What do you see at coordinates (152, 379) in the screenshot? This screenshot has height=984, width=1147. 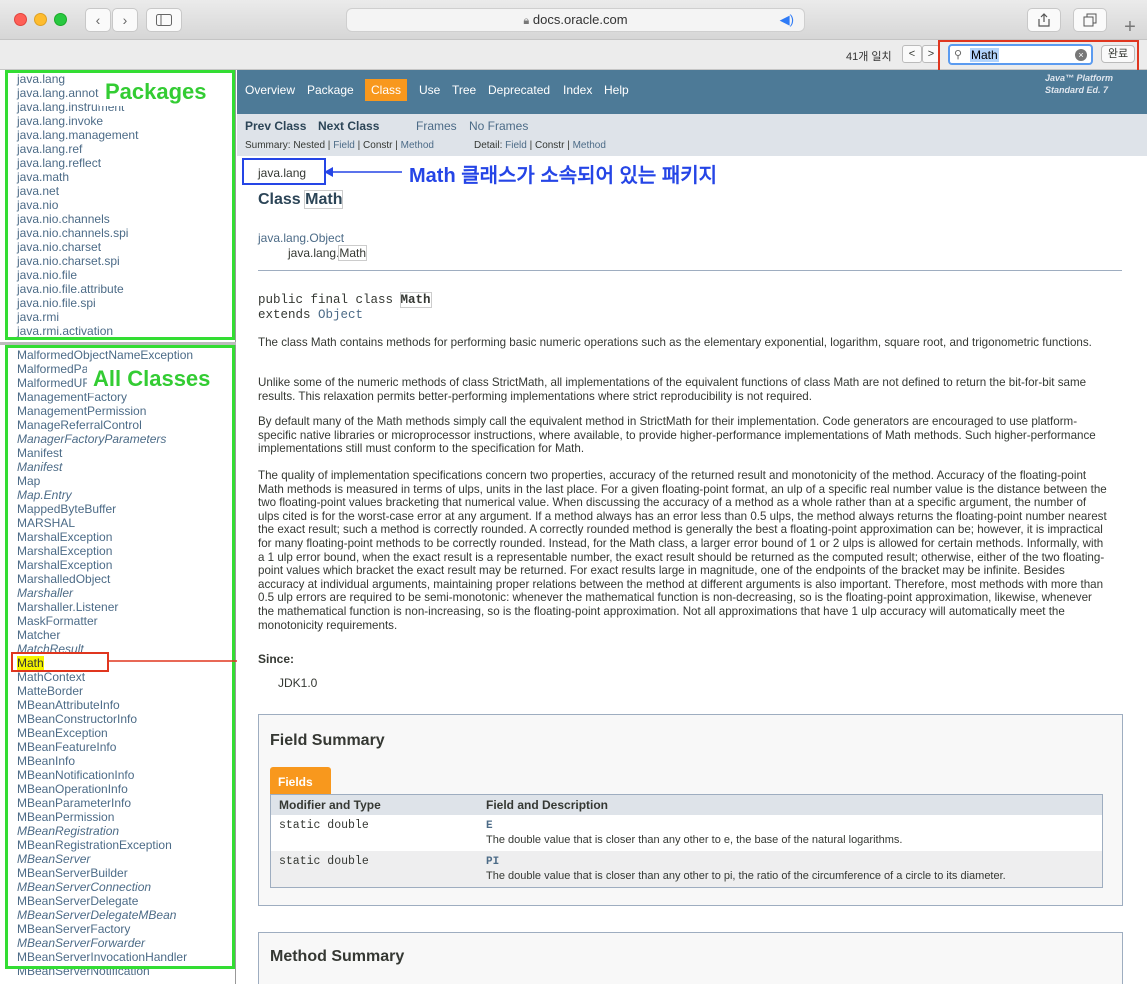 I see `all-classes-annotation-label: All Classes` at bounding box center [152, 379].